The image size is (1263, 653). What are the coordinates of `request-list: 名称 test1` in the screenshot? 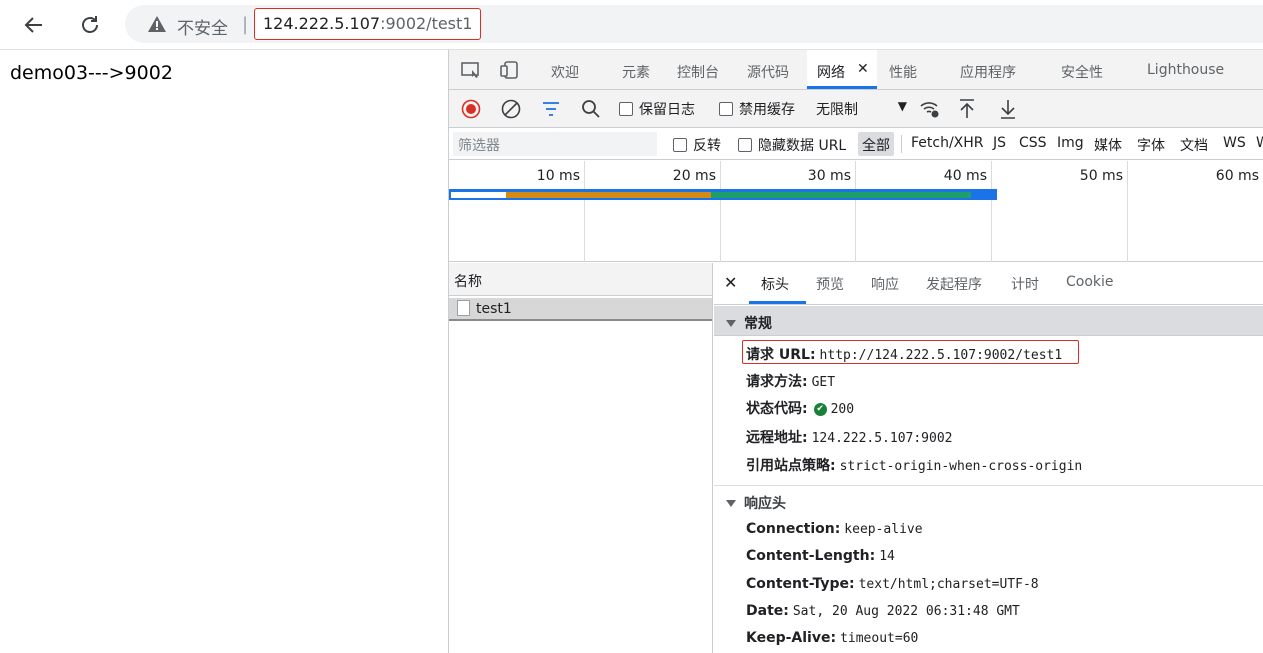 It's located at (581, 458).